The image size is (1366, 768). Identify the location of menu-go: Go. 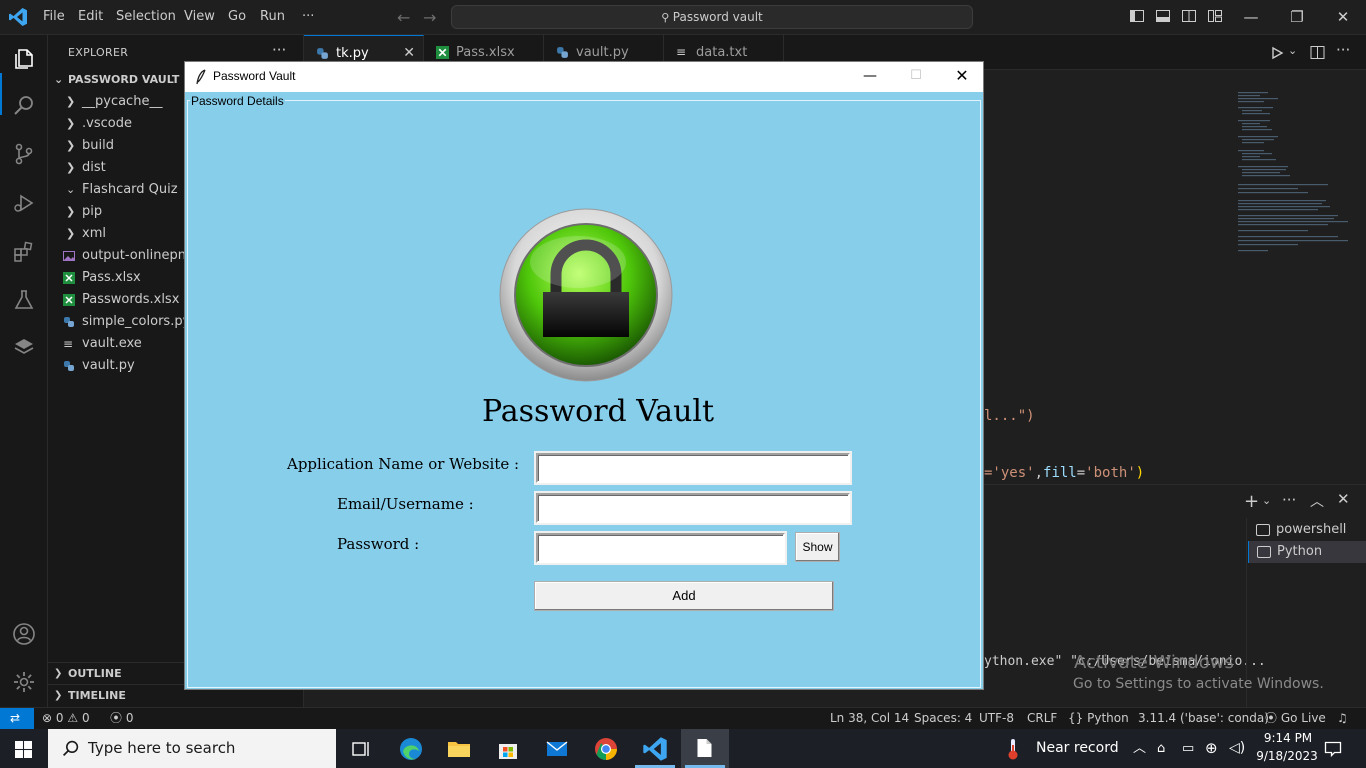
(237, 16).